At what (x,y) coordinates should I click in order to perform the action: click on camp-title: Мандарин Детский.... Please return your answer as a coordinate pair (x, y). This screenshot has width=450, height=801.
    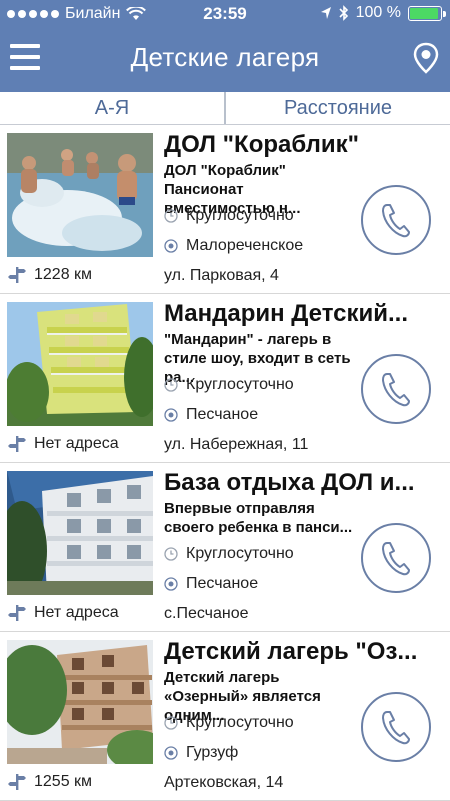
    Looking at the image, I should click on (286, 313).